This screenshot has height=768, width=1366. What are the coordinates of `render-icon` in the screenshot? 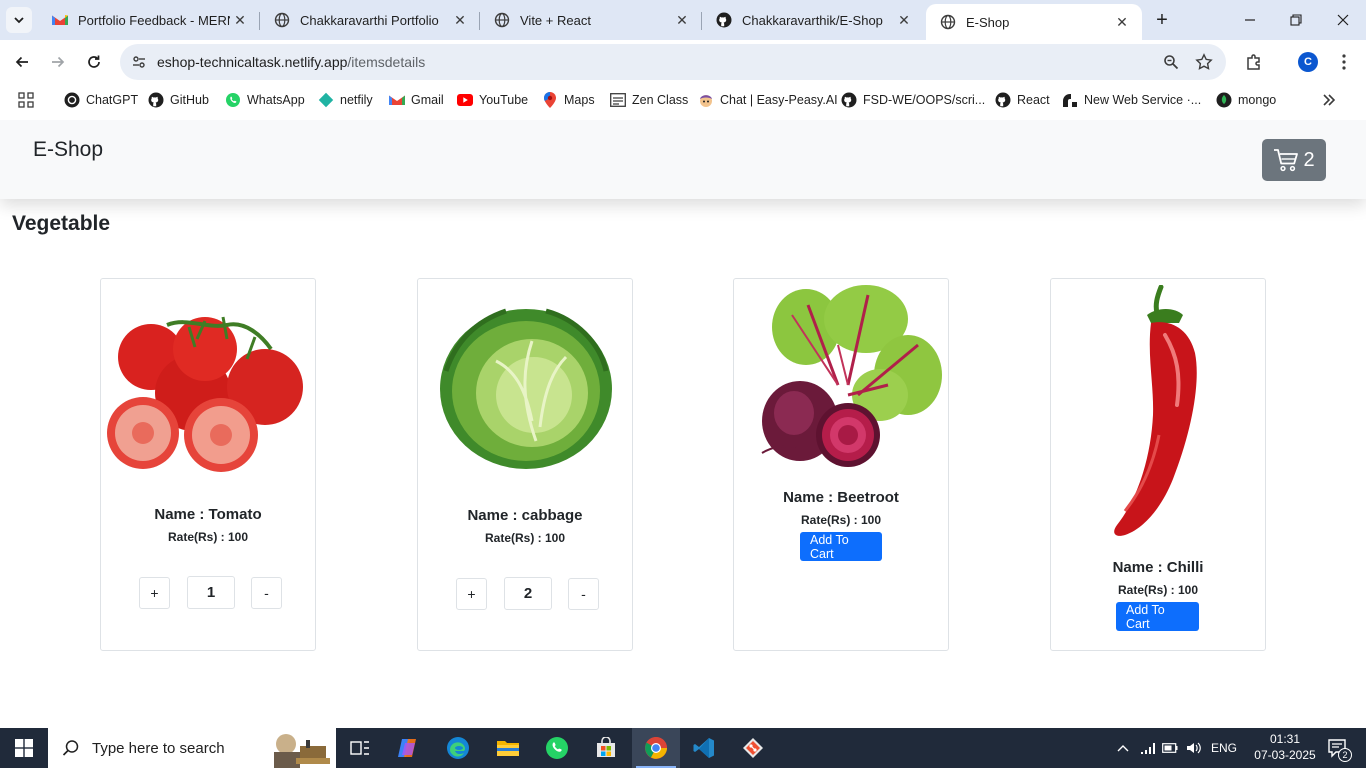 It's located at (1070, 100).